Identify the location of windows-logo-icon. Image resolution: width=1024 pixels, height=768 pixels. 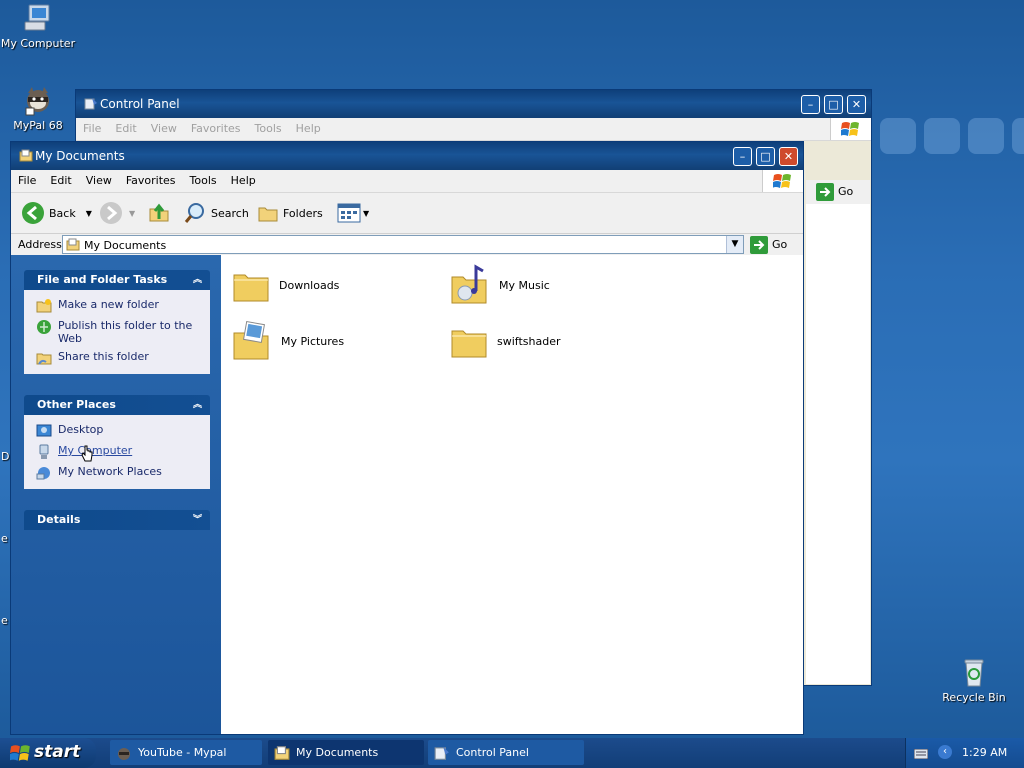
(20, 753).